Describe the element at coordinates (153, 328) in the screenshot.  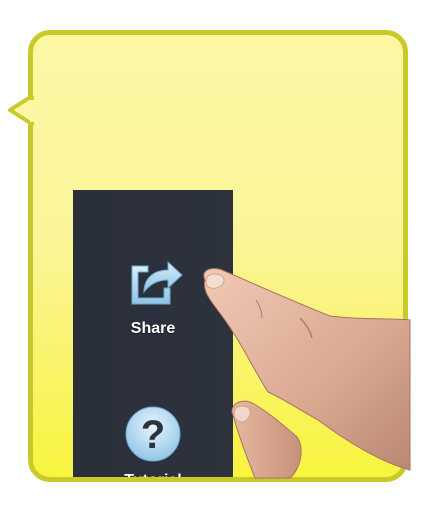
I see `share-label: Share` at that location.